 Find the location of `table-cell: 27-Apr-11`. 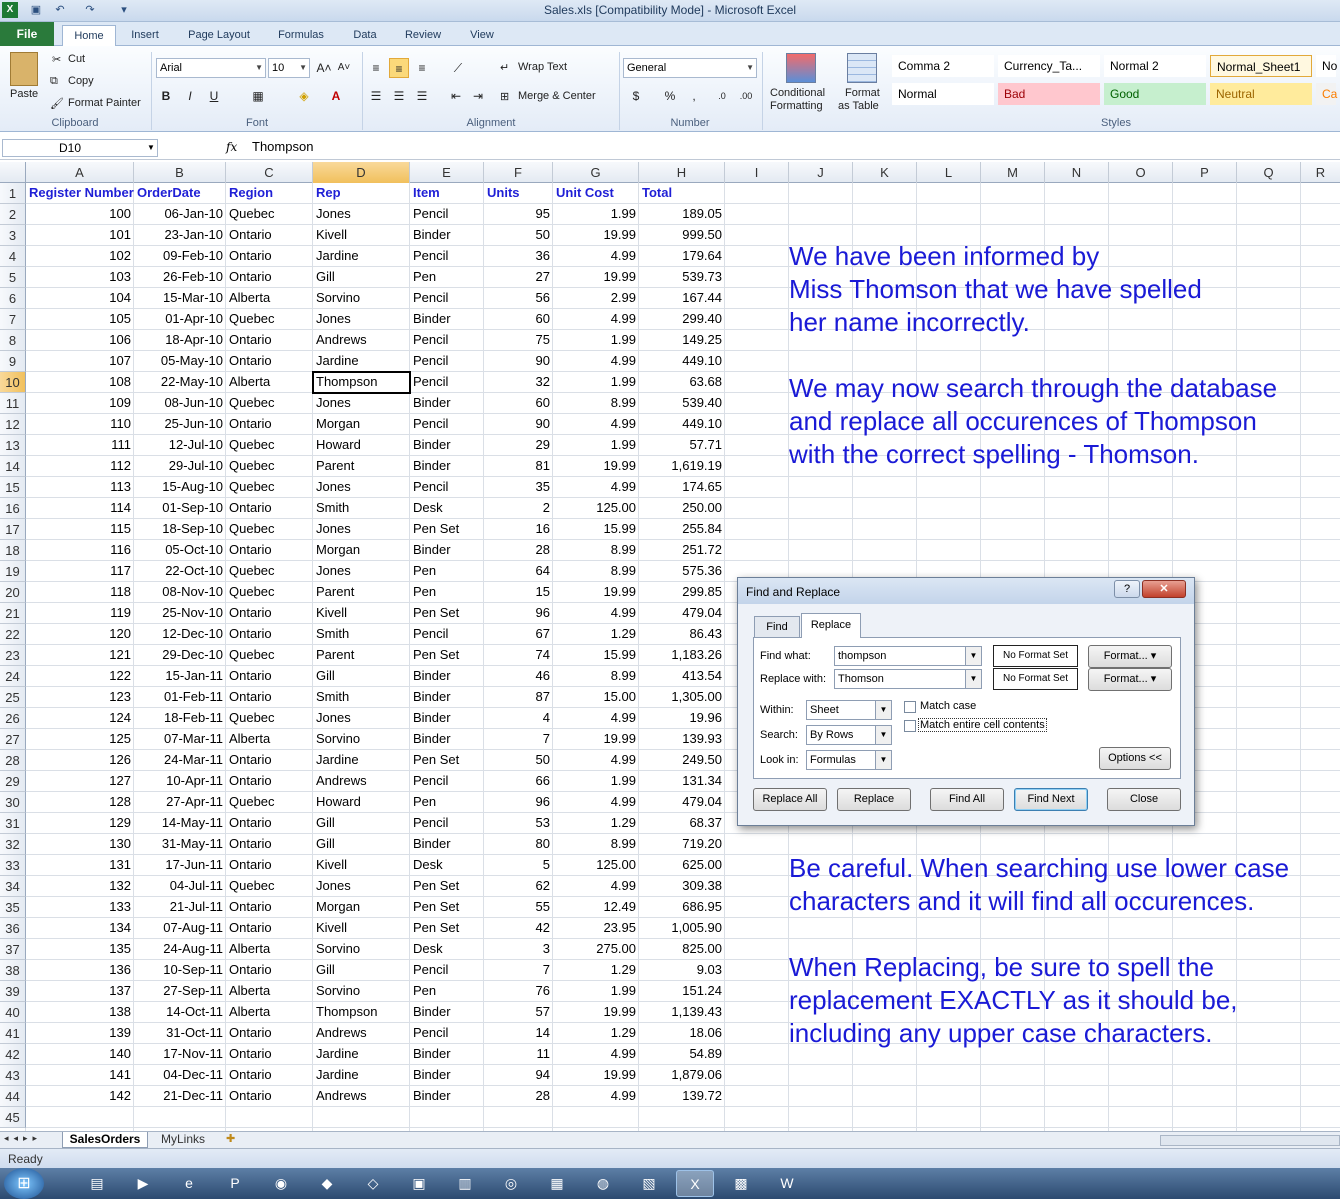

table-cell: 27-Apr-11 is located at coordinates (180, 802).